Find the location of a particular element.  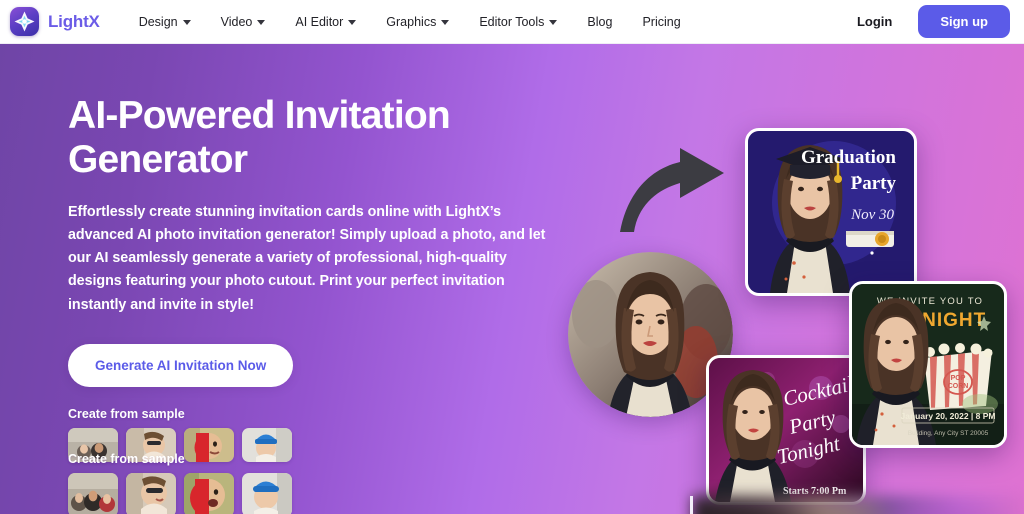

sample-thumb-red-facepaint is located at coordinates (209, 493).